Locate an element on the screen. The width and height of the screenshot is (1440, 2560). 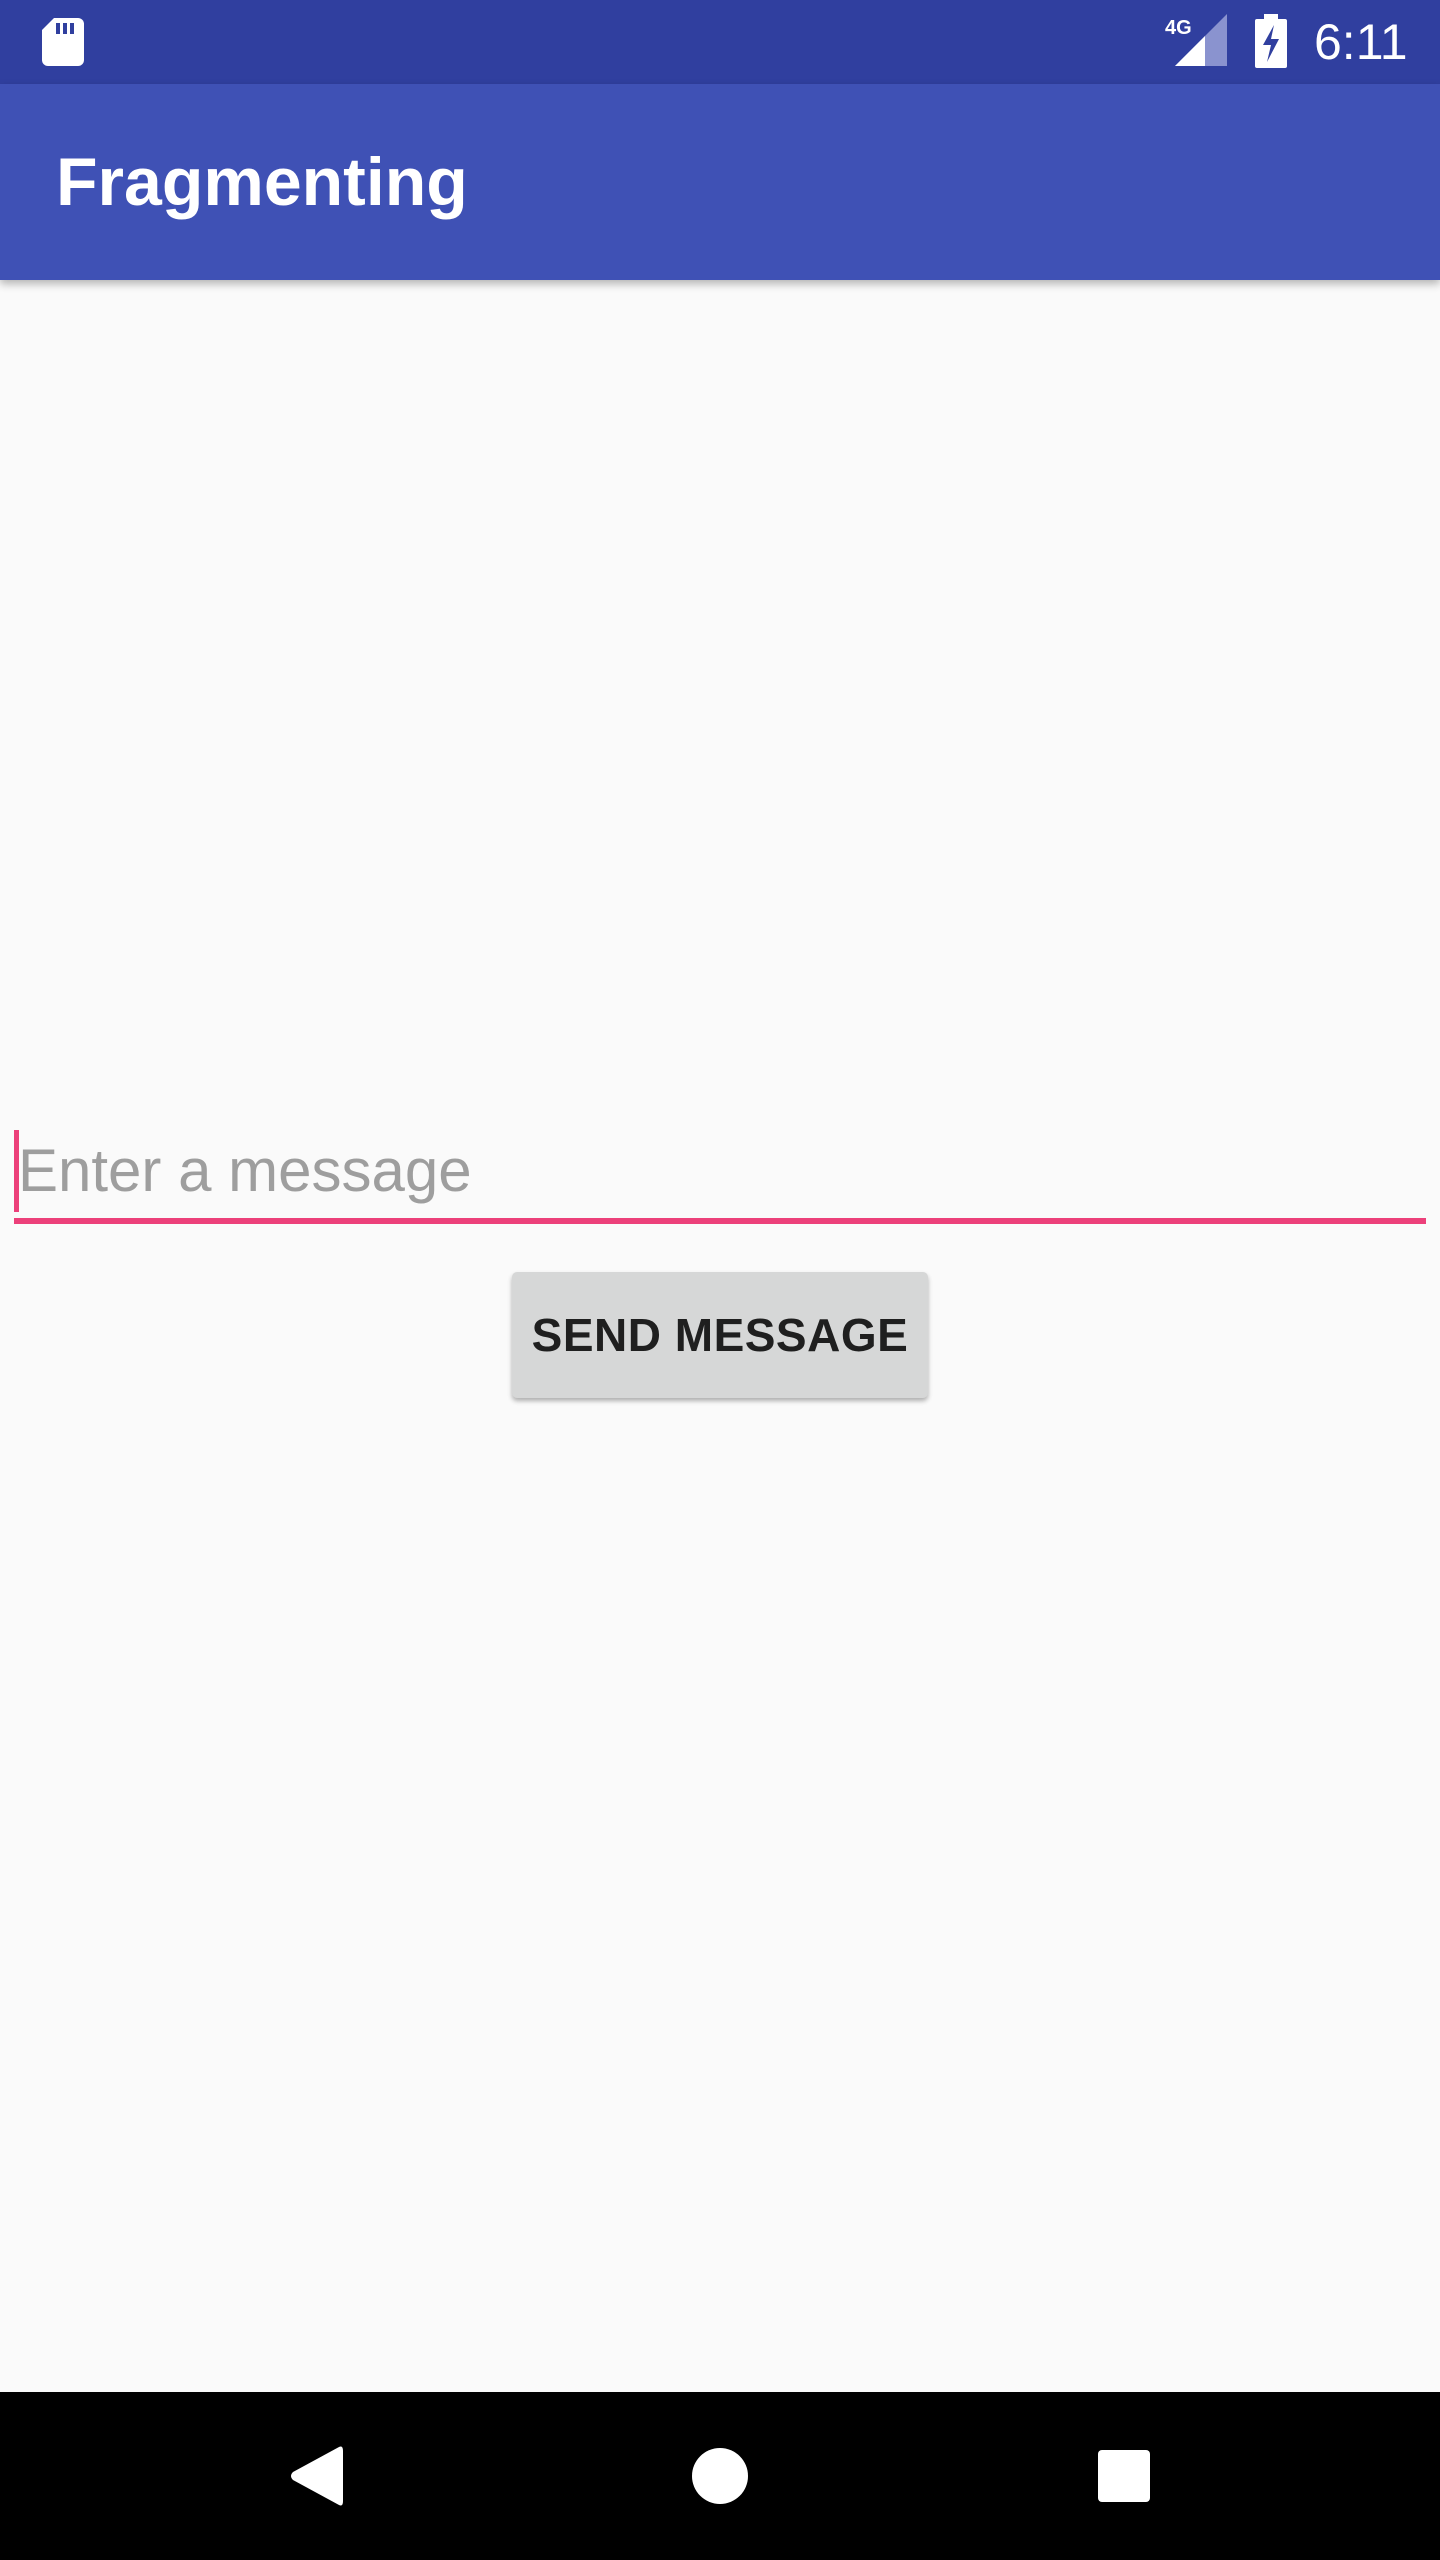
input-underline is located at coordinates (720, 1221).